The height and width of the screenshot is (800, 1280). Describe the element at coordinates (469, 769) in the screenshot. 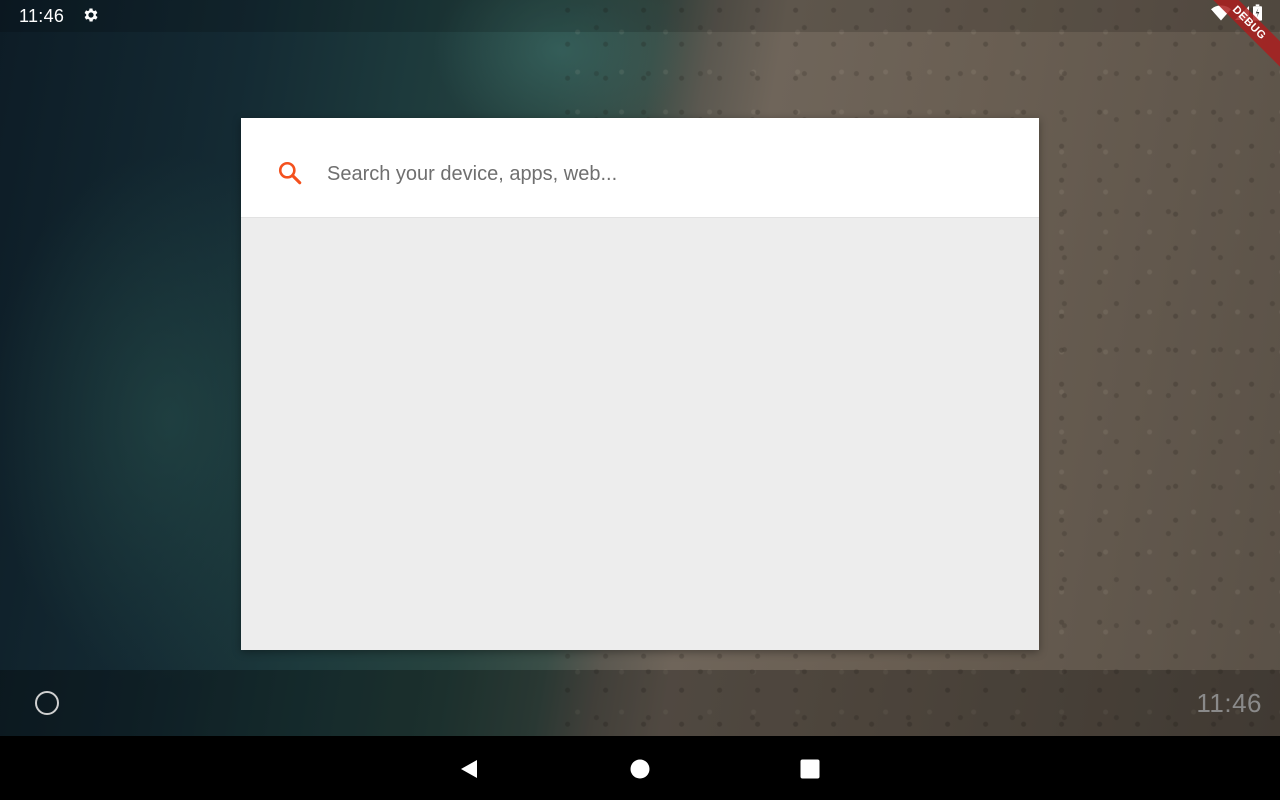

I see `back-icon` at that location.